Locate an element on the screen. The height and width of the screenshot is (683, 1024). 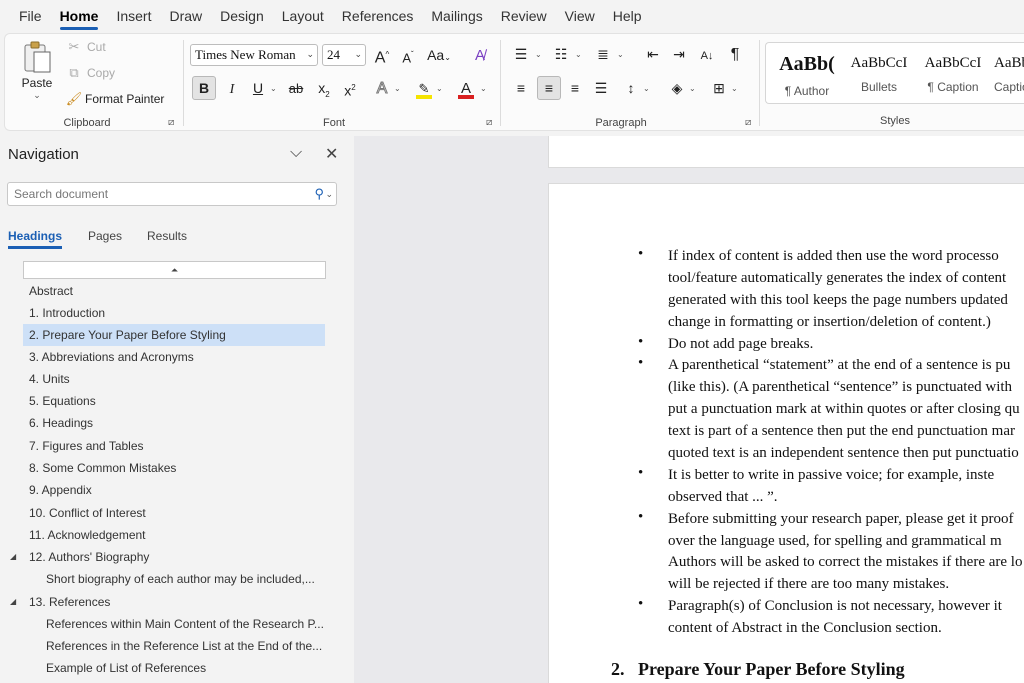
style-caption-2: AaBb Captio is located at coordinates (1006, 73).